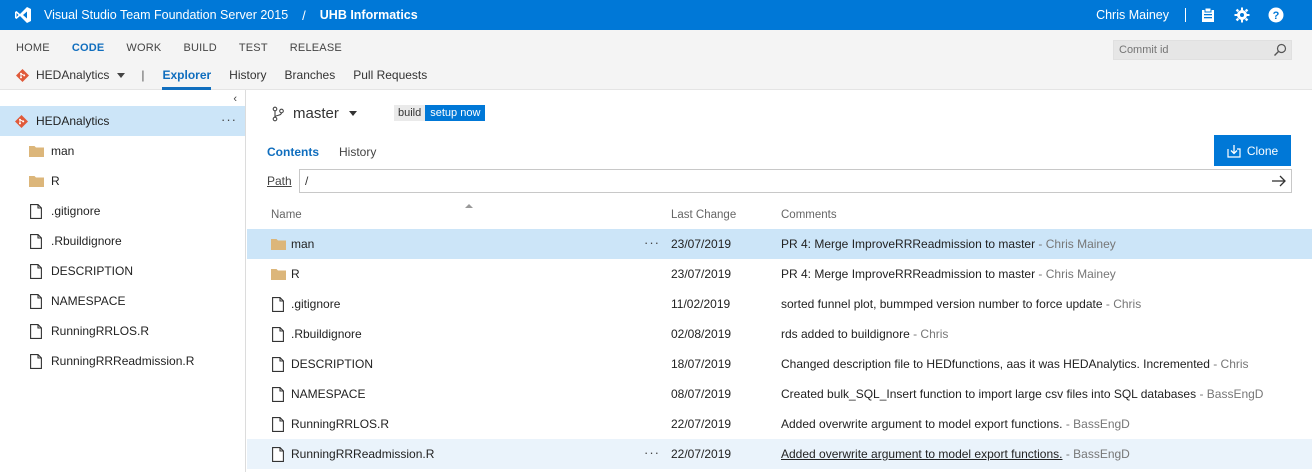 The height and width of the screenshot is (472, 1312). Describe the element at coordinates (122, 211) in the screenshot. I see `tree-item: .gitignore` at that location.